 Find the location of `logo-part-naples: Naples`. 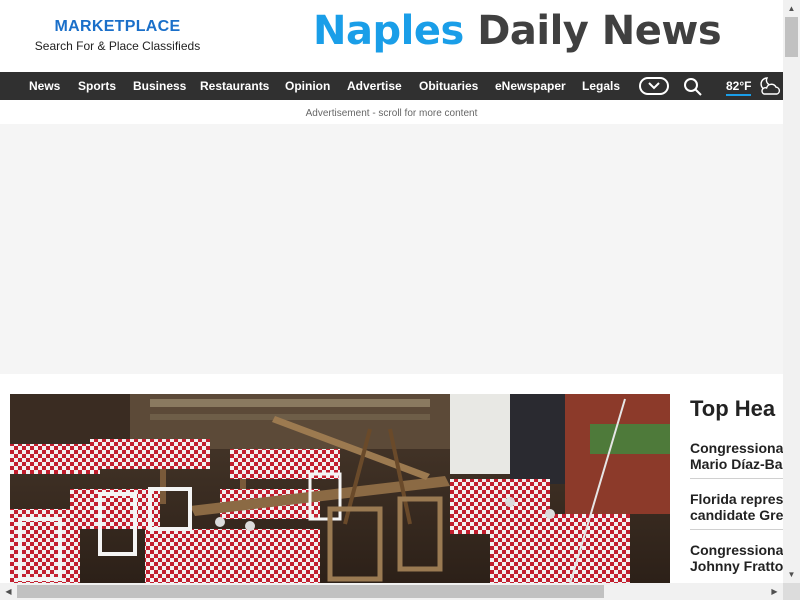

logo-part-naples: Naples is located at coordinates (388, 31).